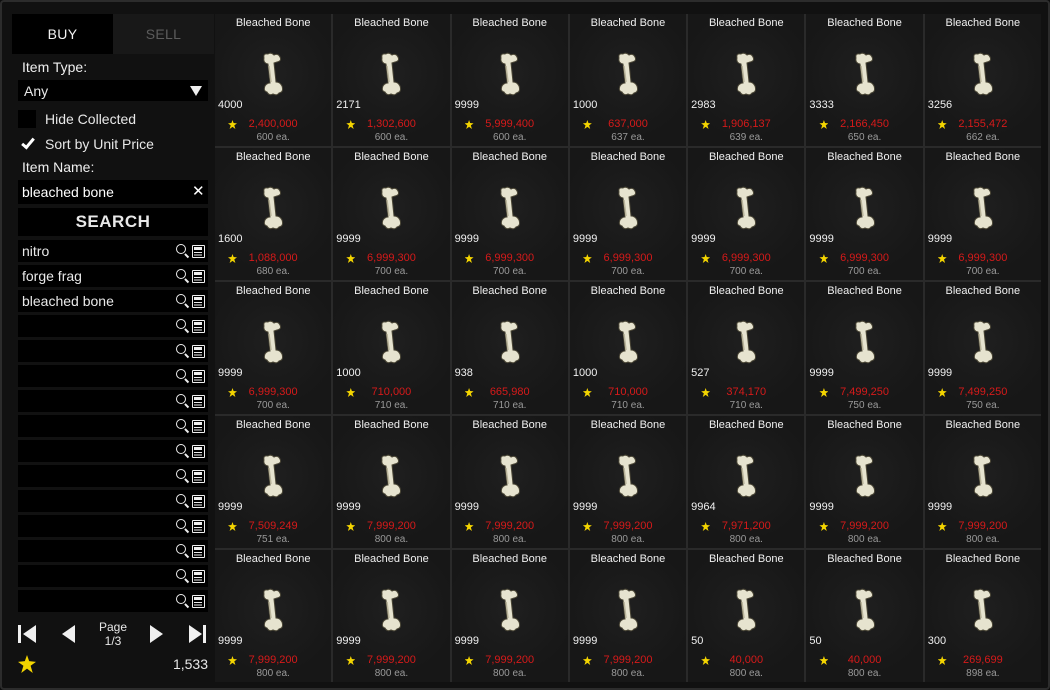  What do you see at coordinates (628, 539) in the screenshot?
I see `unit-price: 800 ea.` at bounding box center [628, 539].